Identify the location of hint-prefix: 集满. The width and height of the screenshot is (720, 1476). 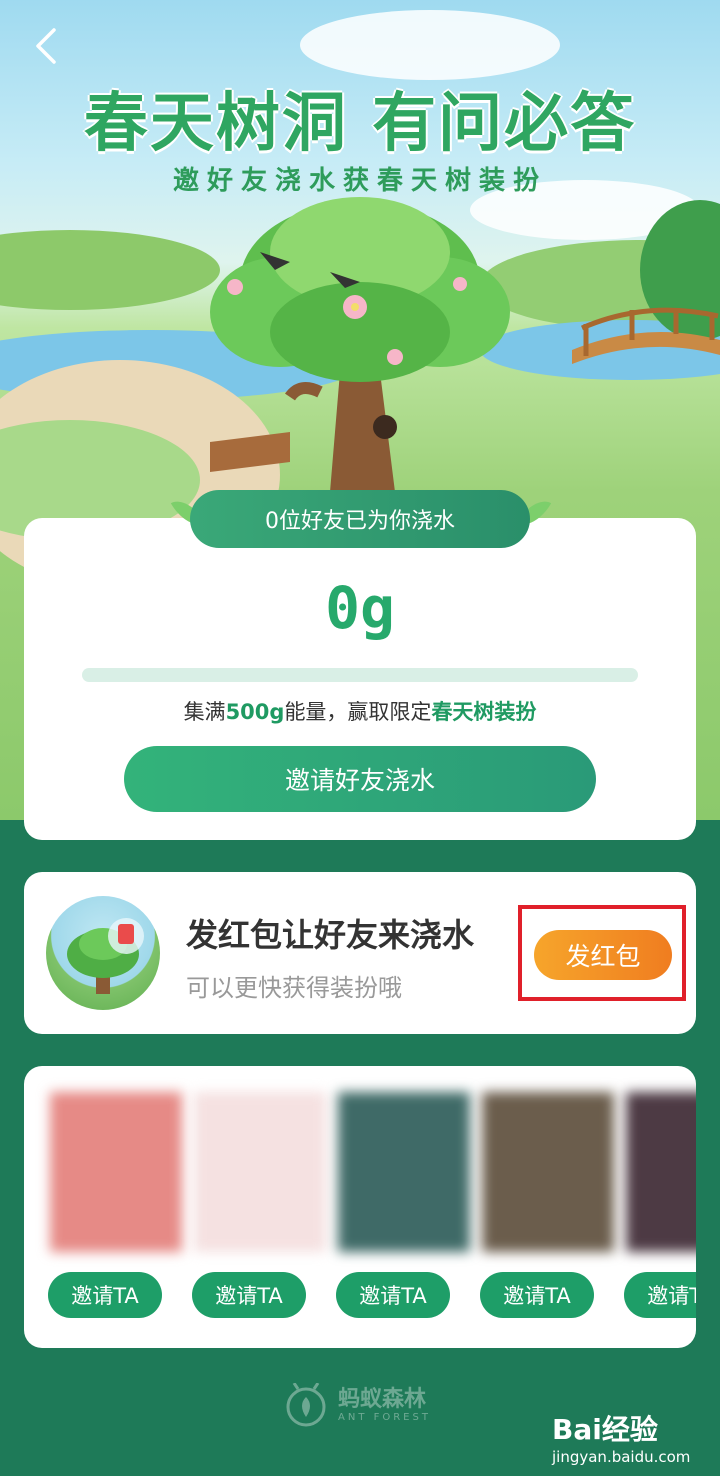
(204, 712).